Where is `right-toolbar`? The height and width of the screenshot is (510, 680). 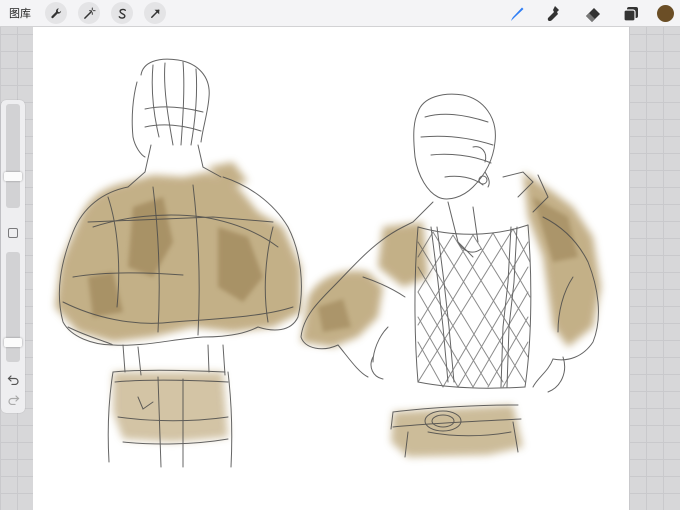
right-toolbar is located at coordinates (584, 13).